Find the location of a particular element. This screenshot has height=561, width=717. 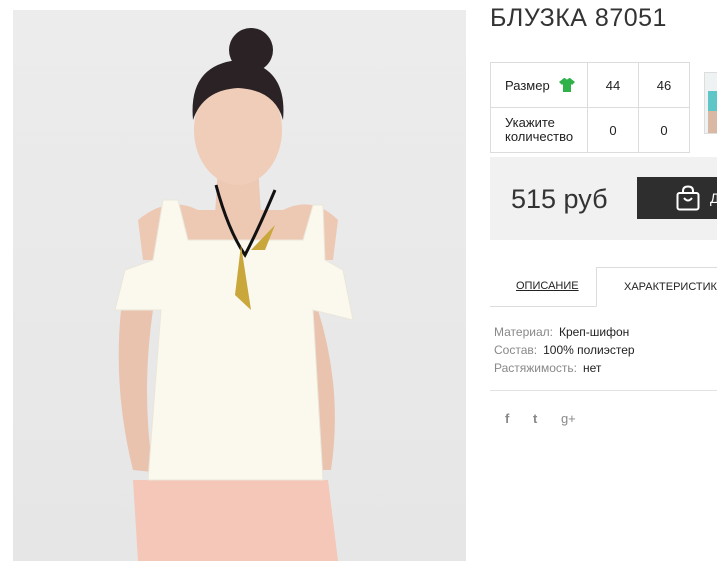

spec-key: Растяжимость: is located at coordinates (536, 368).